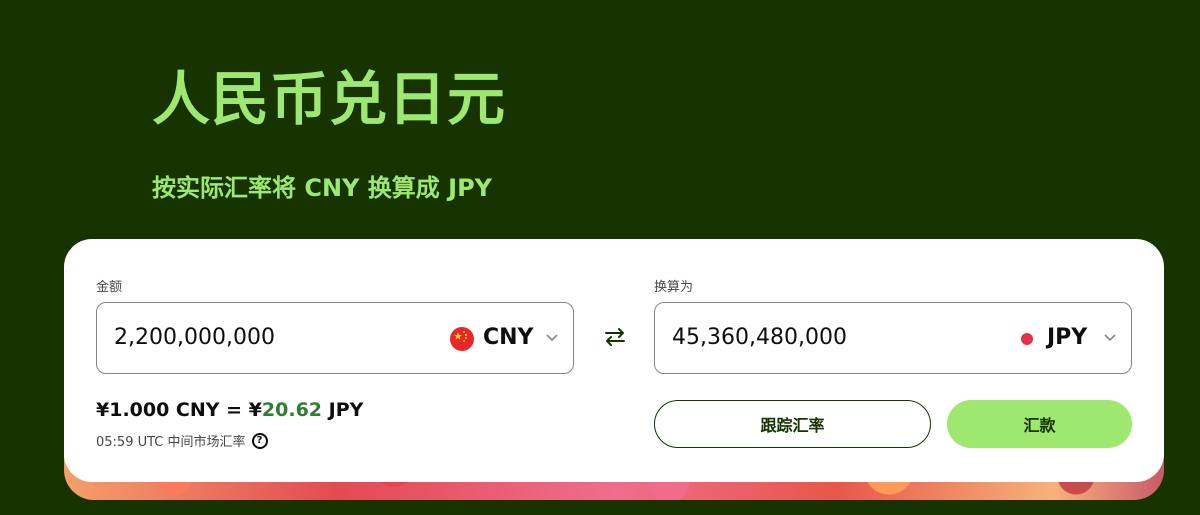 The image size is (1200, 515). What do you see at coordinates (759, 337) in the screenshot?
I see `converted-input: 45,360,480,000` at bounding box center [759, 337].